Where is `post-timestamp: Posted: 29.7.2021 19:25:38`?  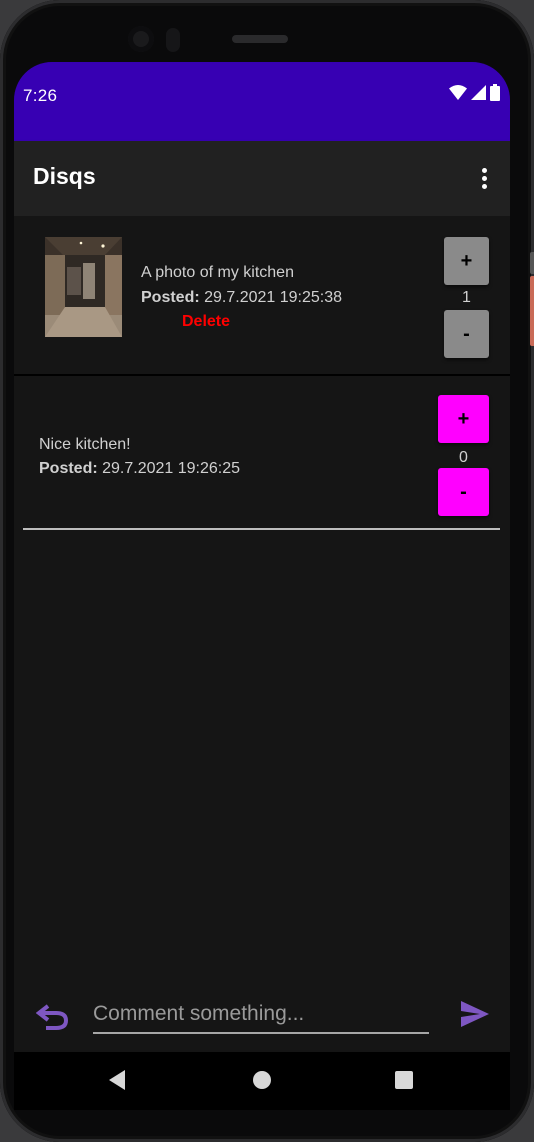 post-timestamp: Posted: 29.7.2021 19:25:38 is located at coordinates (241, 298).